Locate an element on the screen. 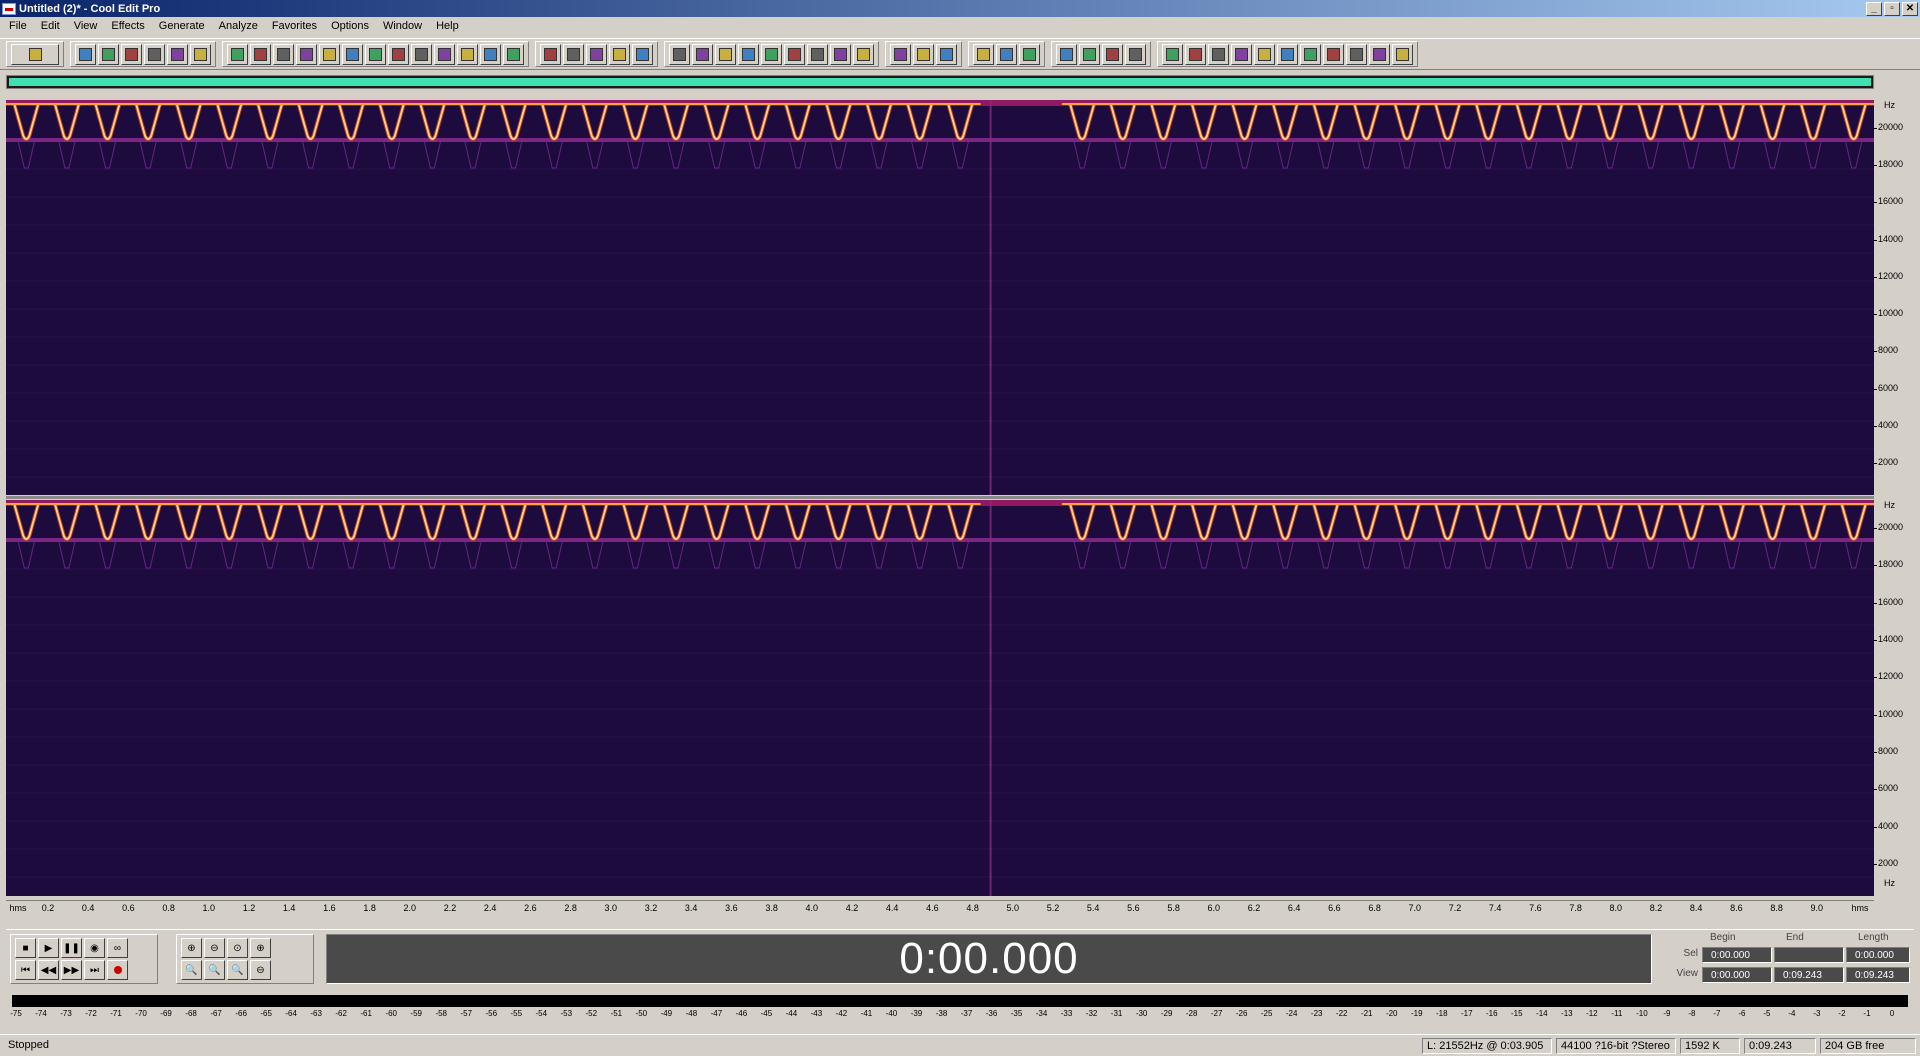 Image resolution: width=1920 pixels, height=1056 pixels. overview-bar is located at coordinates (940, 82).